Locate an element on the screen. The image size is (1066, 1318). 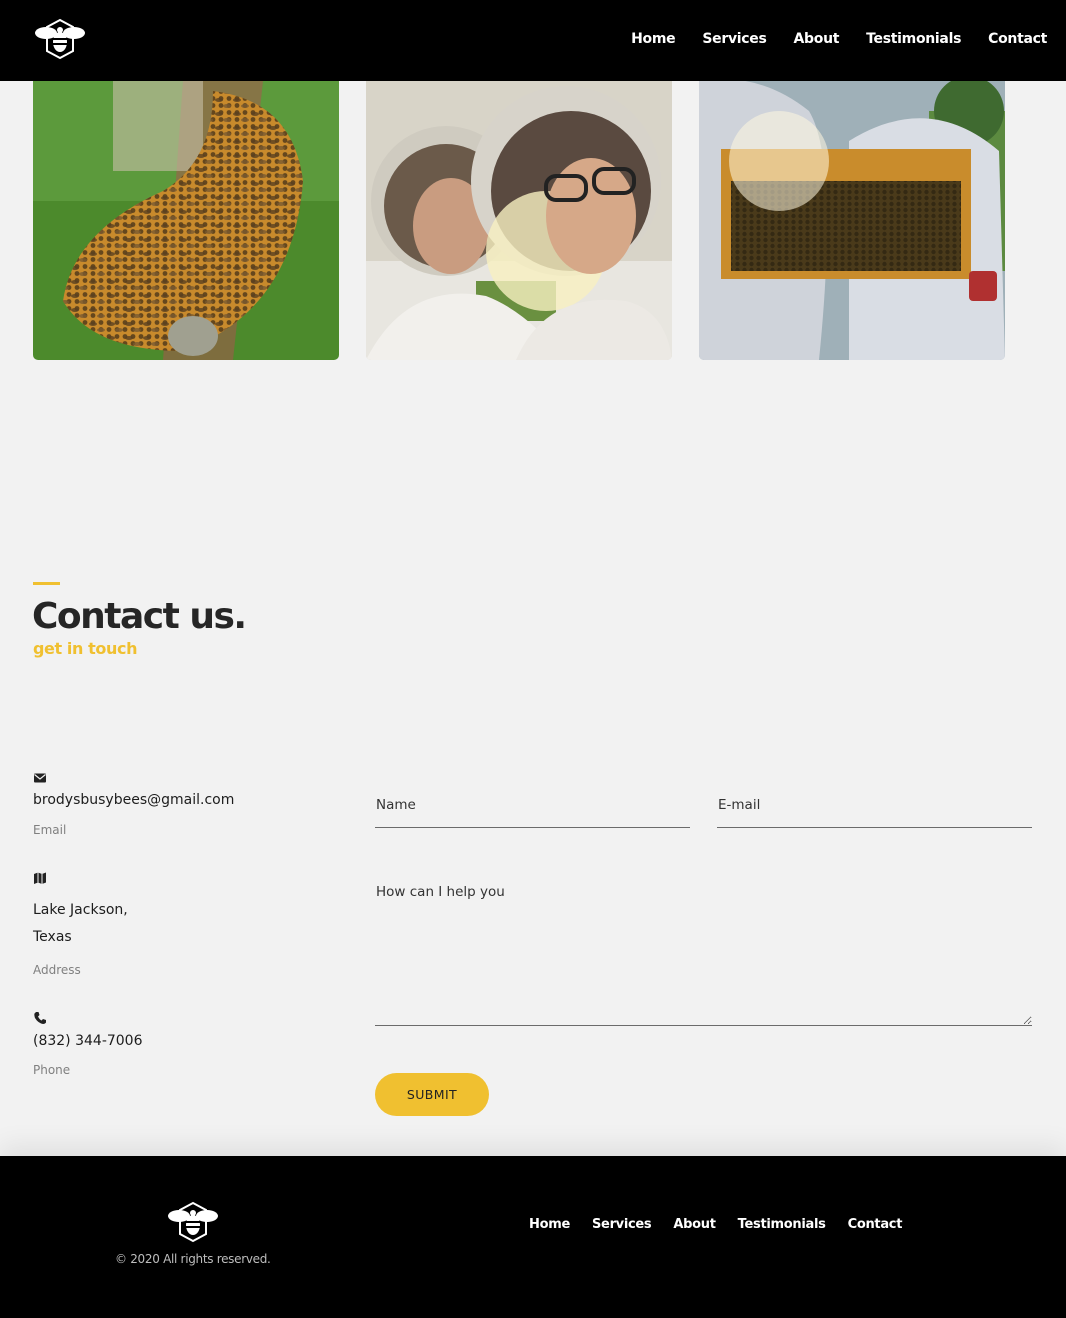
top-navbar: Home Services About Testimonials Contact is located at coordinates (533, 40).